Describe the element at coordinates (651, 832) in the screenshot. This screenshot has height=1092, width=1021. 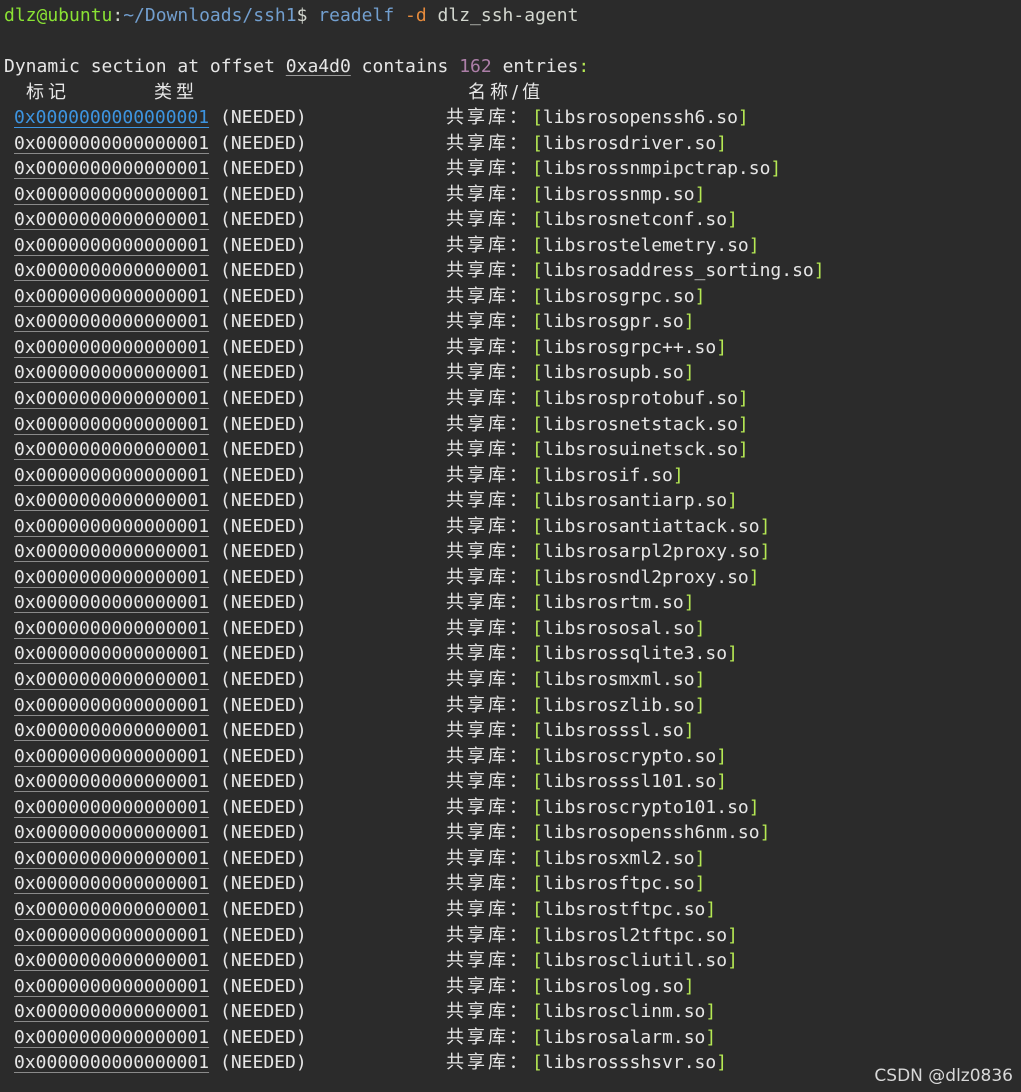
I see `entry-value: [libsrosopenssh6nm.so]` at that location.